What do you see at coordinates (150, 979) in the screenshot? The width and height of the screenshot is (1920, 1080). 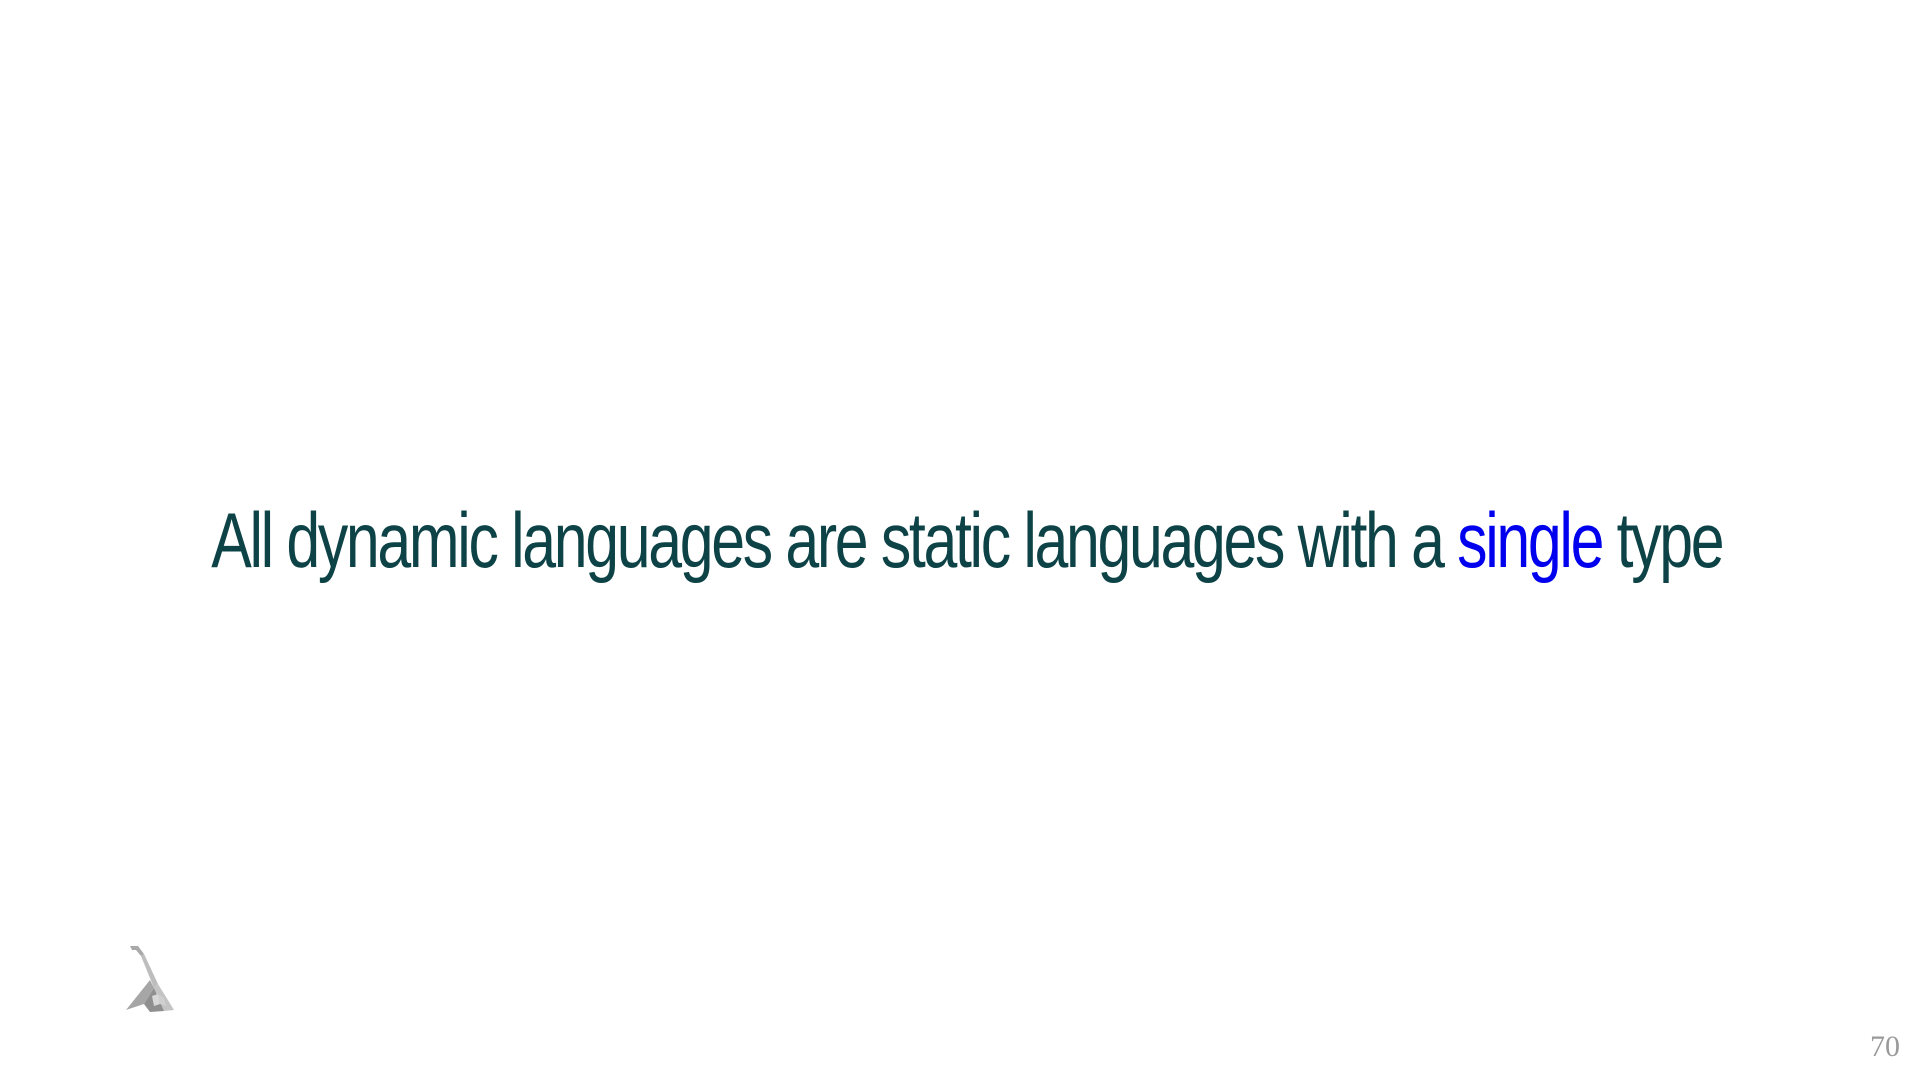 I see `lambda-logo-icon` at bounding box center [150, 979].